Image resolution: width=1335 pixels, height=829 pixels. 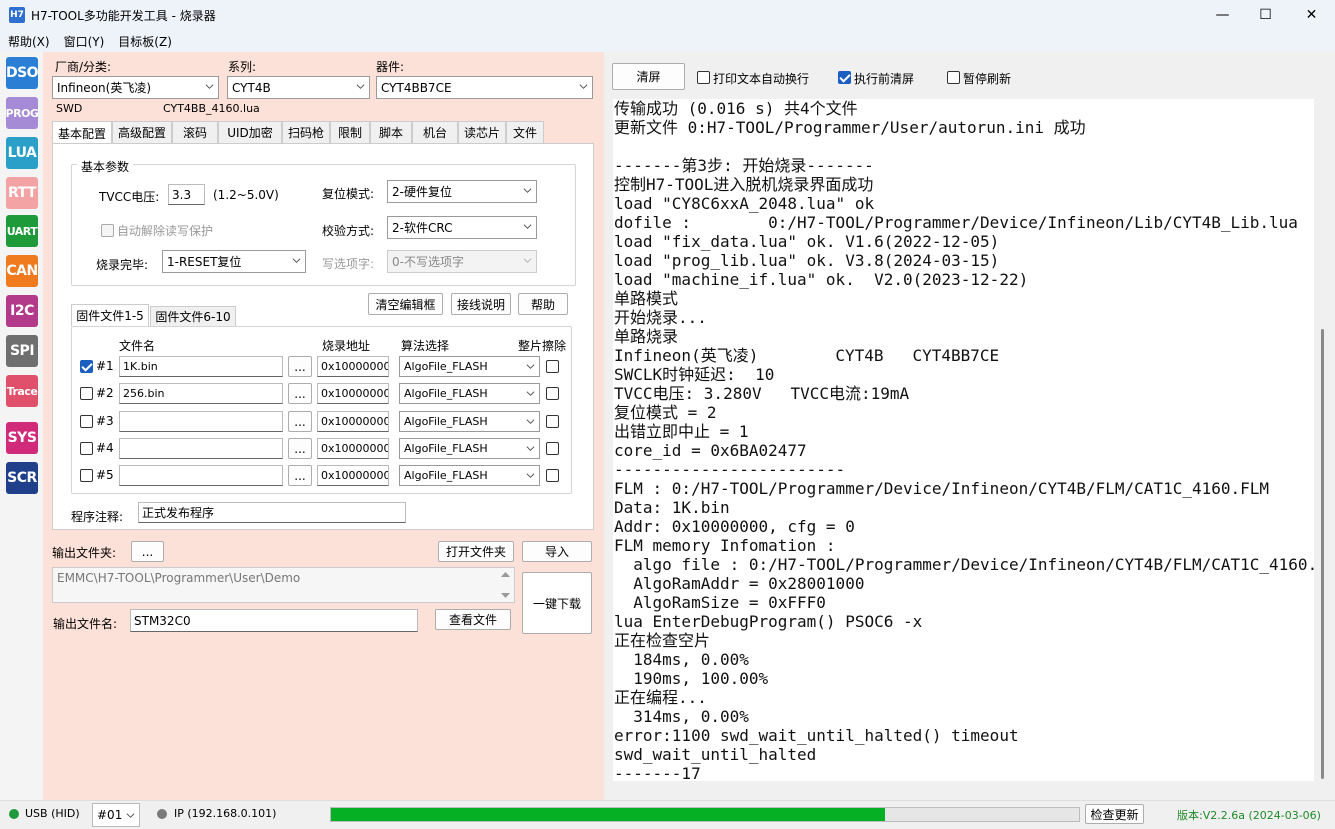 What do you see at coordinates (1322, 554) in the screenshot?
I see `log-scroll-thumb` at bounding box center [1322, 554].